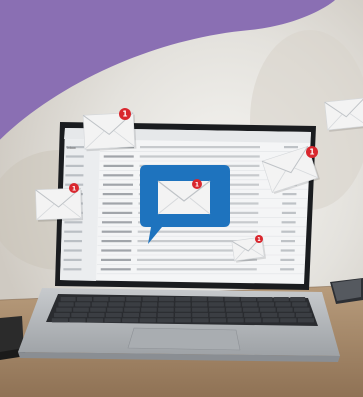 The image size is (363, 397). What do you see at coordinates (182, 310) in the screenshot?
I see `keyboard-keys` at bounding box center [182, 310].